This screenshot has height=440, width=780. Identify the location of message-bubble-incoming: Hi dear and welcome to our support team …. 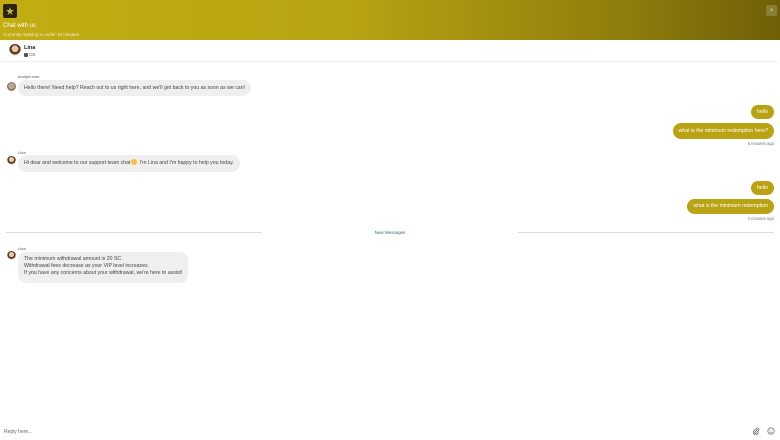
(129, 163).